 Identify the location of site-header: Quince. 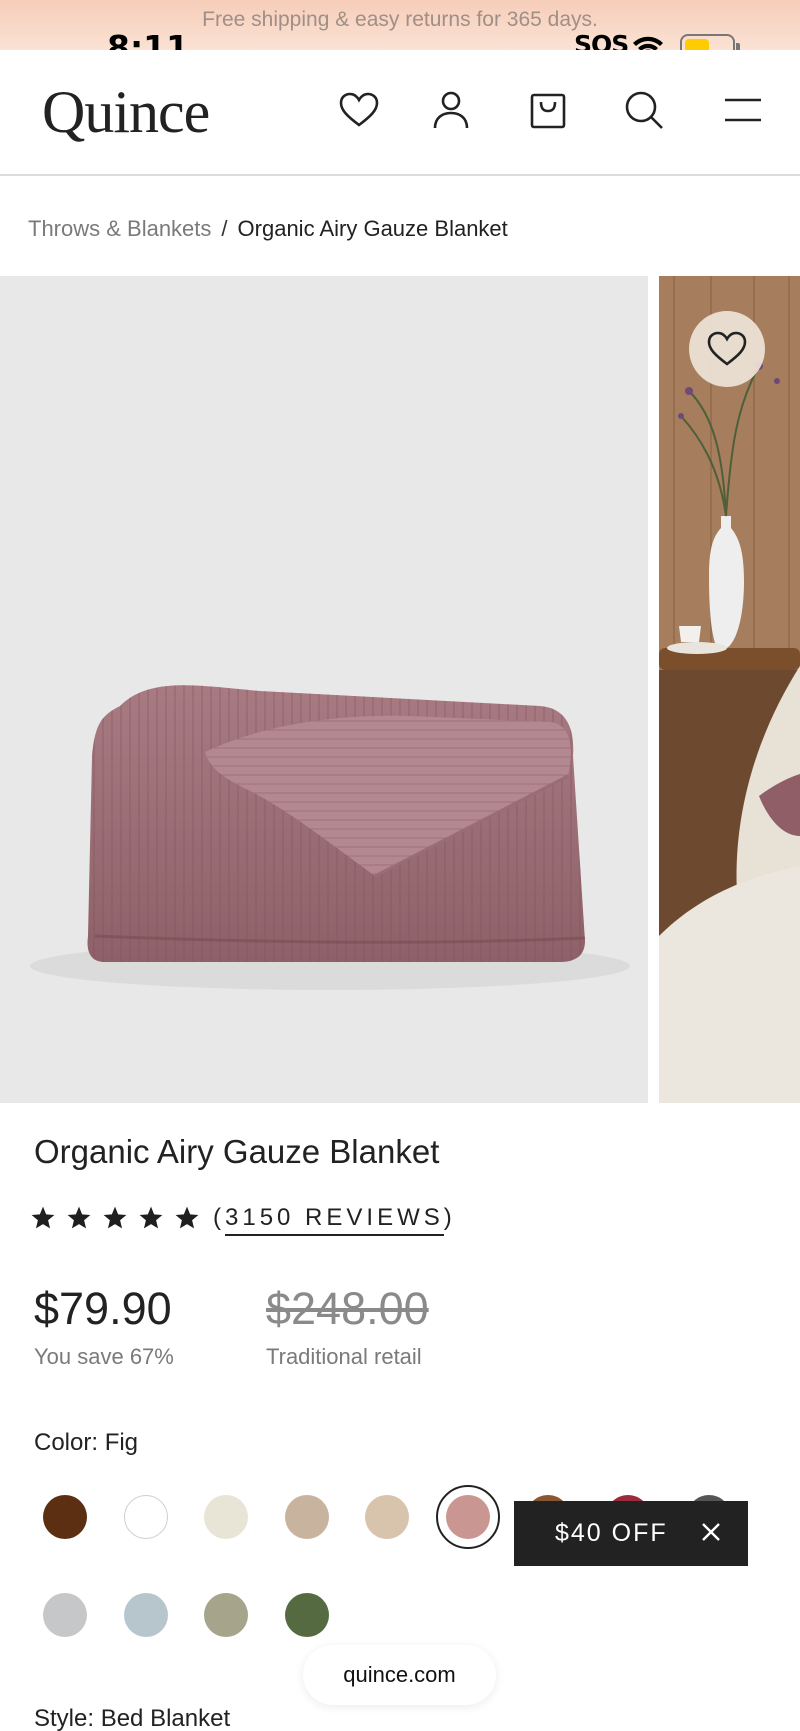
(400, 113).